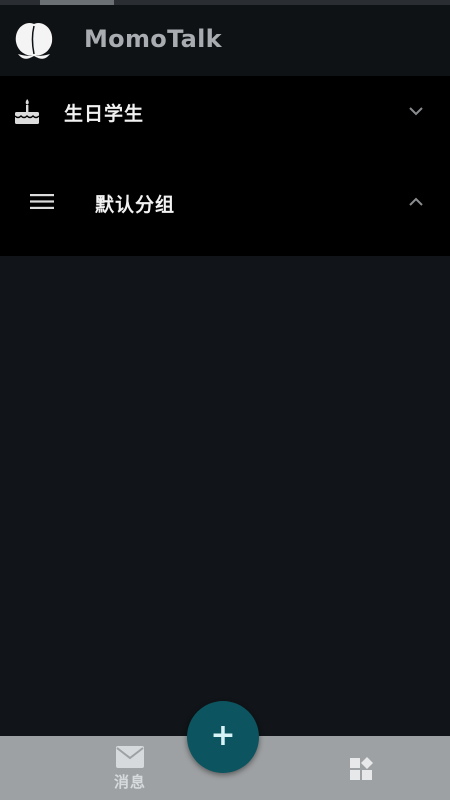 The image size is (450, 800). I want to click on group-label-birthday: 生日学生, so click(104, 114).